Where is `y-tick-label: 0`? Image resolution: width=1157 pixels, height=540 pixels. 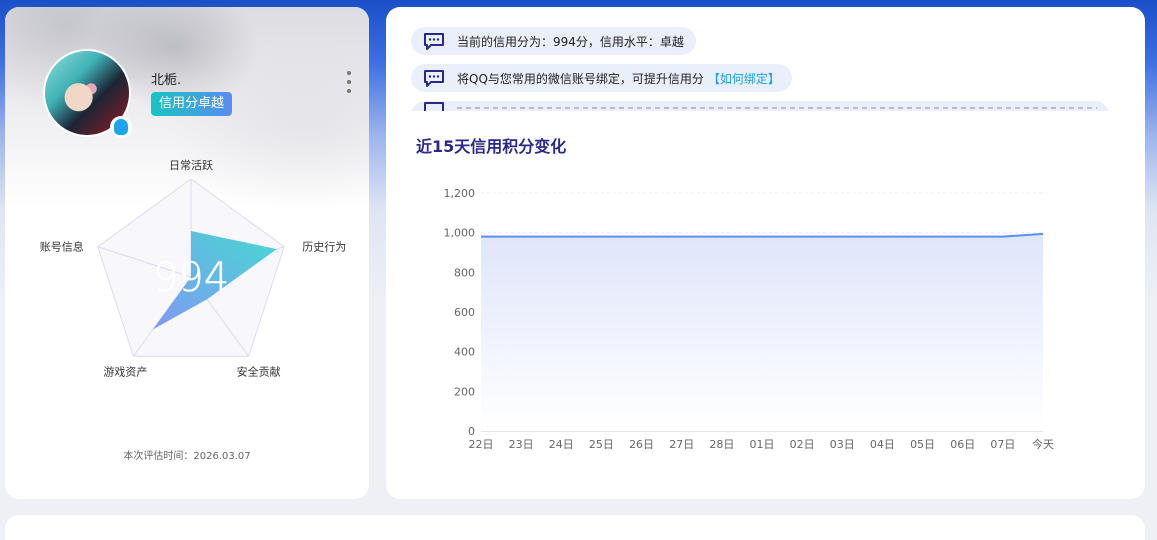 y-tick-label: 0 is located at coordinates (471, 431).